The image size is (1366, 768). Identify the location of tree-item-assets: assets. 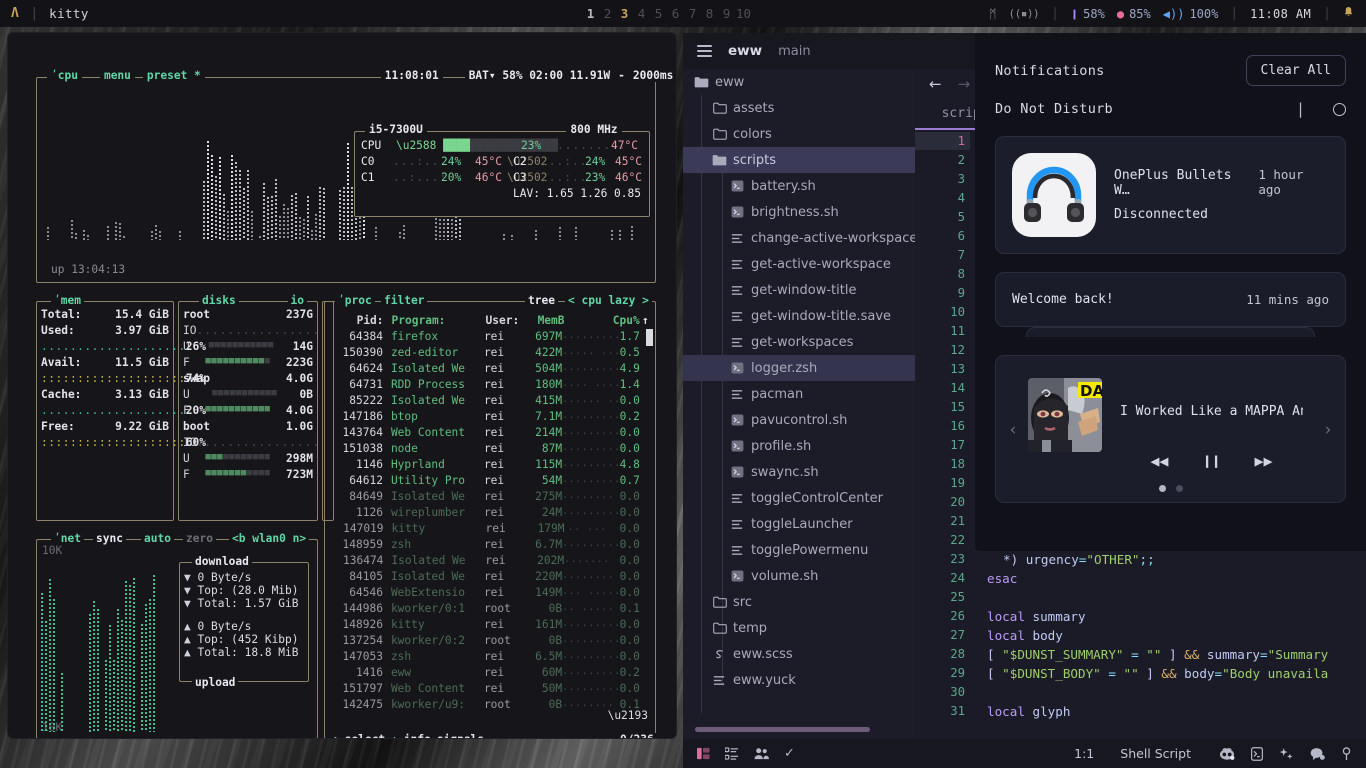
(799, 108).